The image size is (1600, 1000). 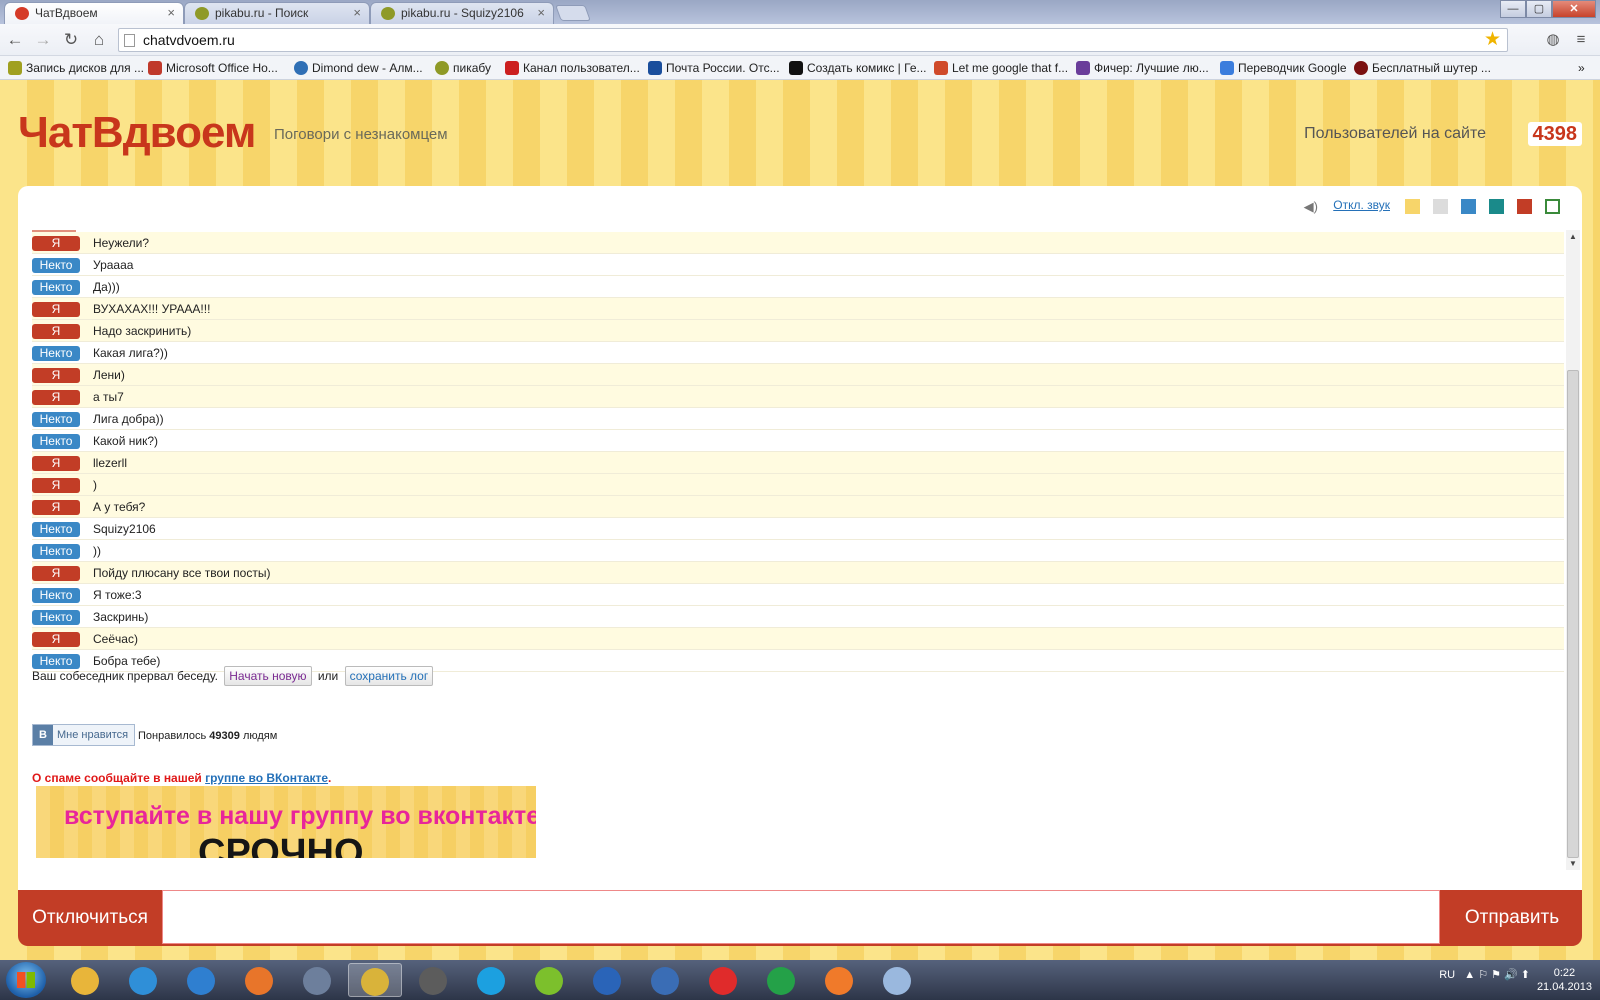 What do you see at coordinates (1574, 9) in the screenshot?
I see `close-window-button: ✕` at bounding box center [1574, 9].